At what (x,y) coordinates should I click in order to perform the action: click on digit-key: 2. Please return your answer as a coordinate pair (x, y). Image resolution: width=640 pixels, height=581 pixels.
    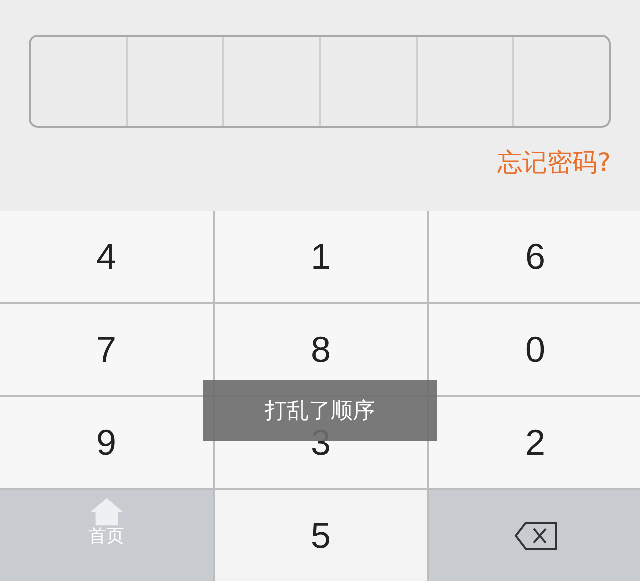
    Looking at the image, I should click on (534, 442).